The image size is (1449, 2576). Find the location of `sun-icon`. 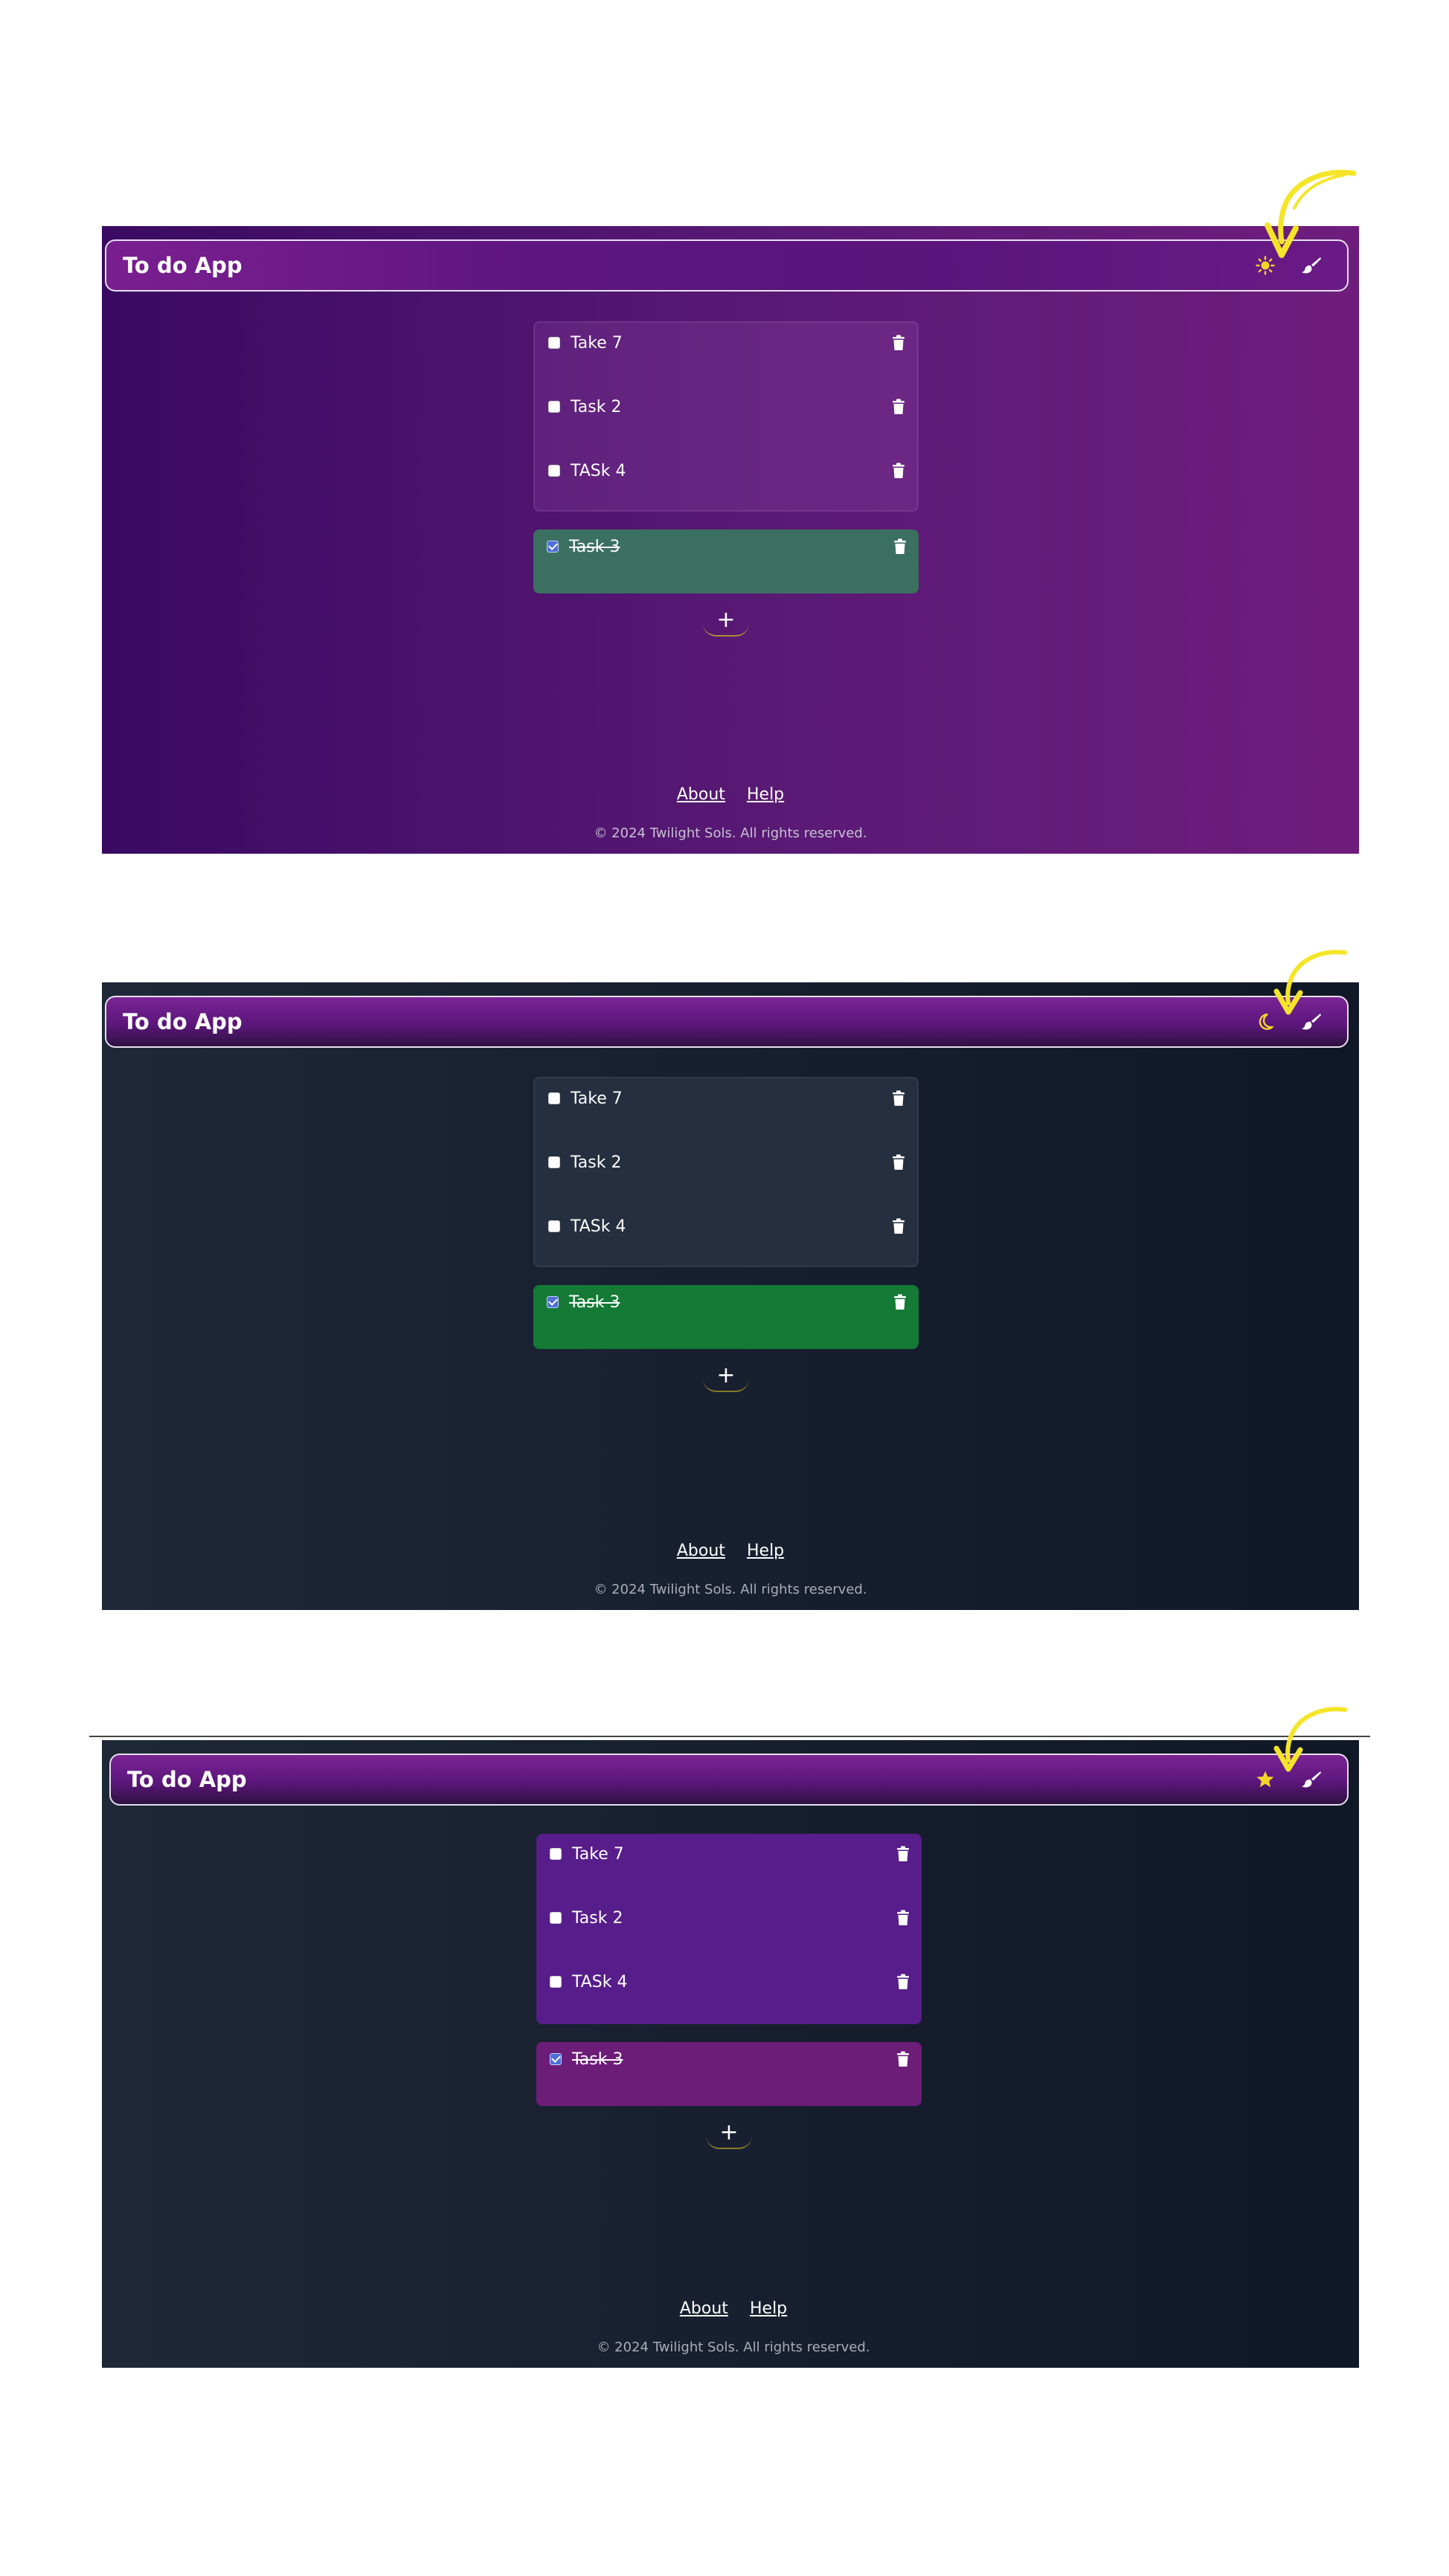

sun-icon is located at coordinates (1265, 265).